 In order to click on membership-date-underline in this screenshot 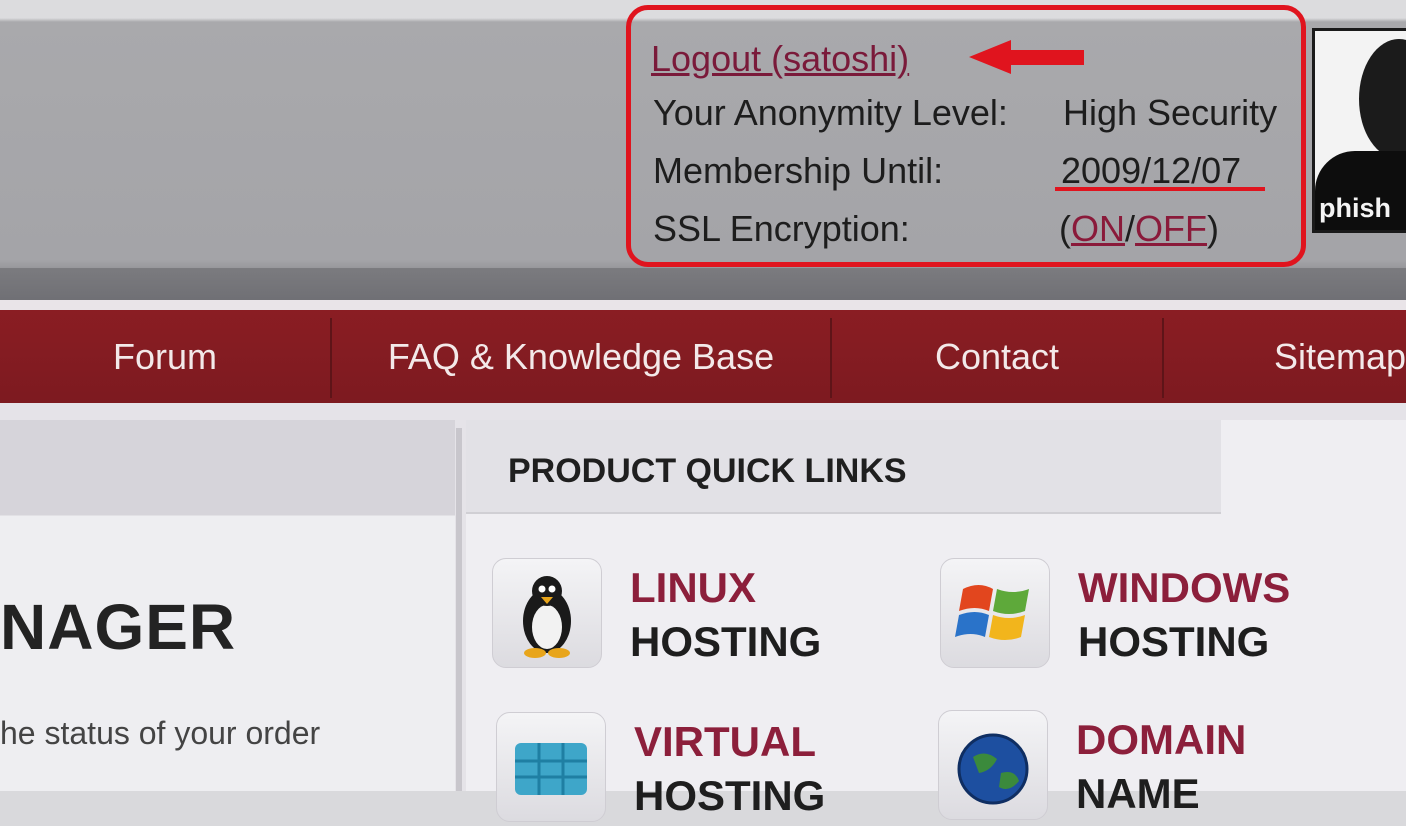, I will do `click(1160, 189)`.